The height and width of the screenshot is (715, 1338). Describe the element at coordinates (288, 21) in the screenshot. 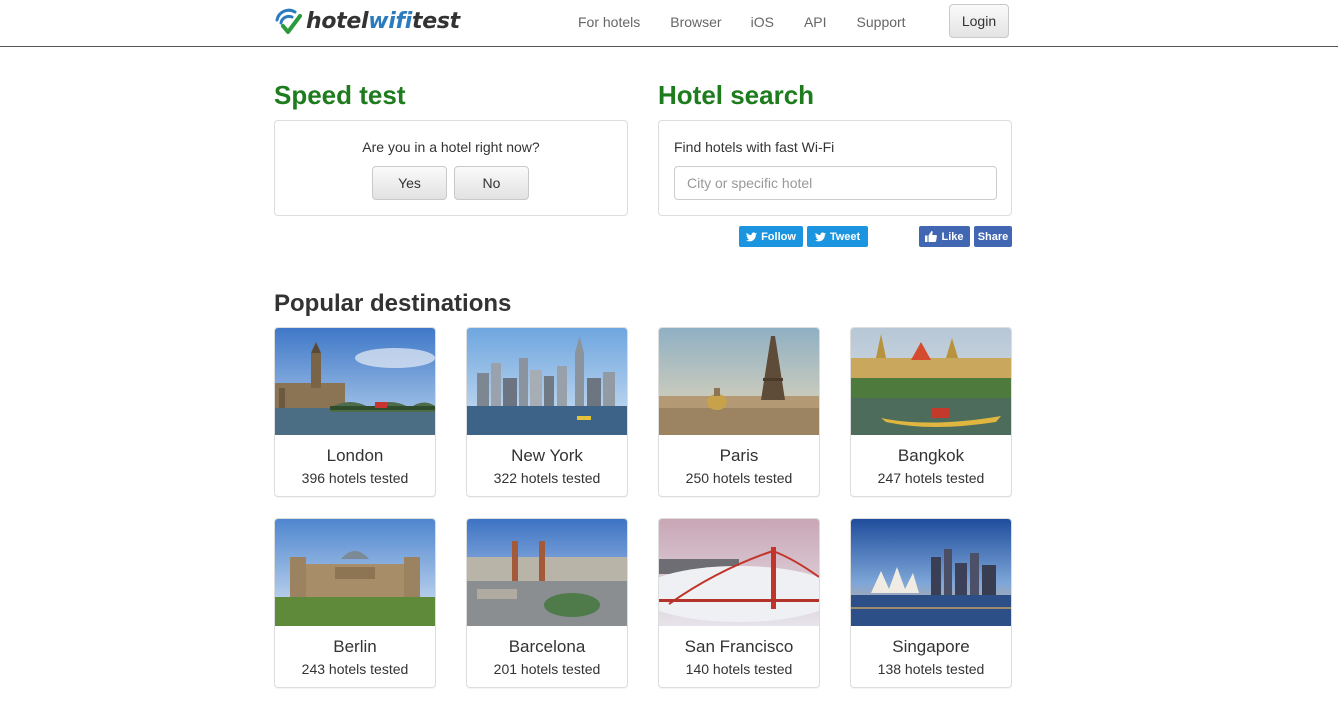

I see `wifi-check-logo-icon` at that location.